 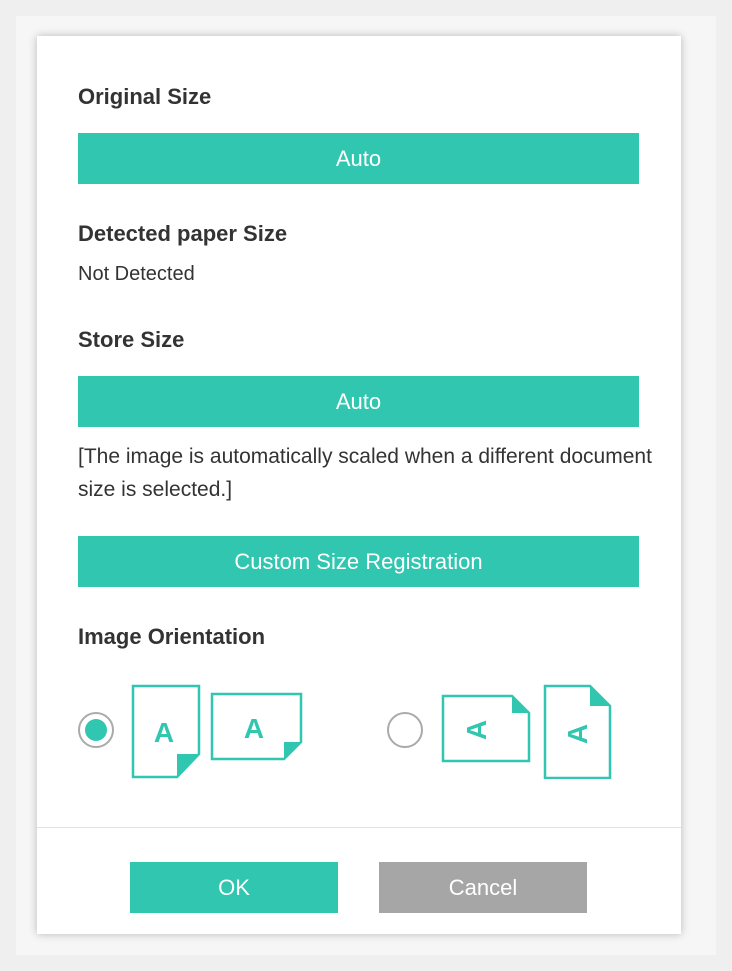 What do you see at coordinates (527, 731) in the screenshot?
I see `orientation-rotated-icon: A A` at bounding box center [527, 731].